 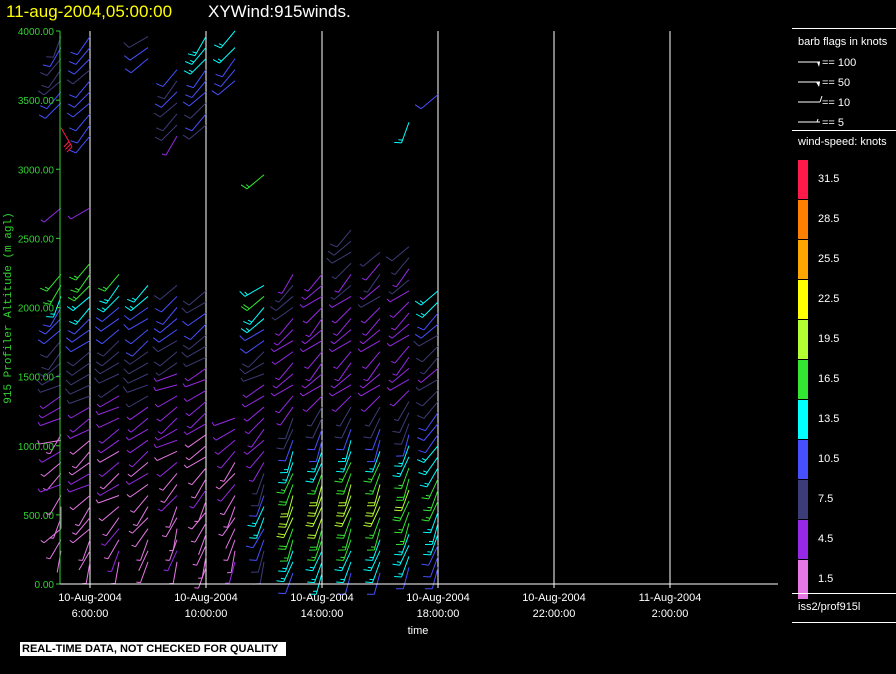 I want to click on y-tick-label: 1000.00, so click(x=36, y=447).